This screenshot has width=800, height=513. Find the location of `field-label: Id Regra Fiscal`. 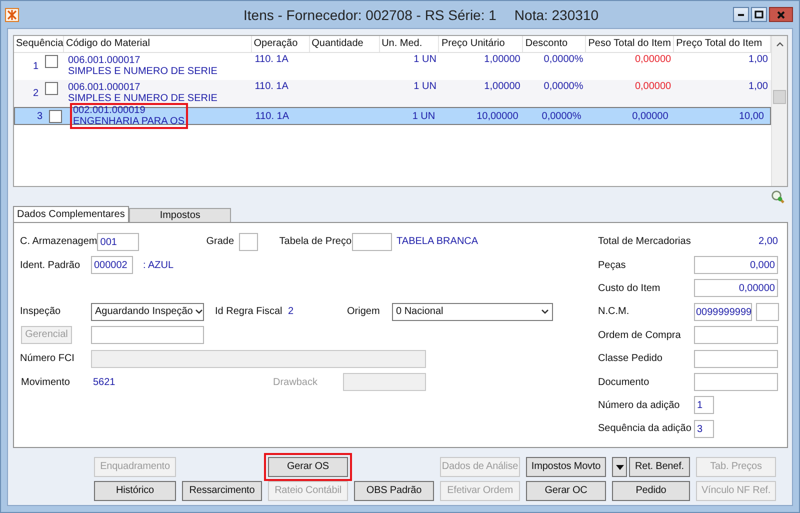

field-label: Id Regra Fiscal is located at coordinates (249, 312).